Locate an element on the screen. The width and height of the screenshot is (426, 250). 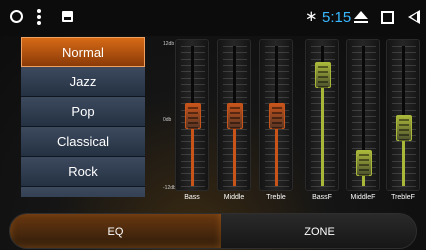
eq-band-label-treble: Treble is located at coordinates (276, 197).